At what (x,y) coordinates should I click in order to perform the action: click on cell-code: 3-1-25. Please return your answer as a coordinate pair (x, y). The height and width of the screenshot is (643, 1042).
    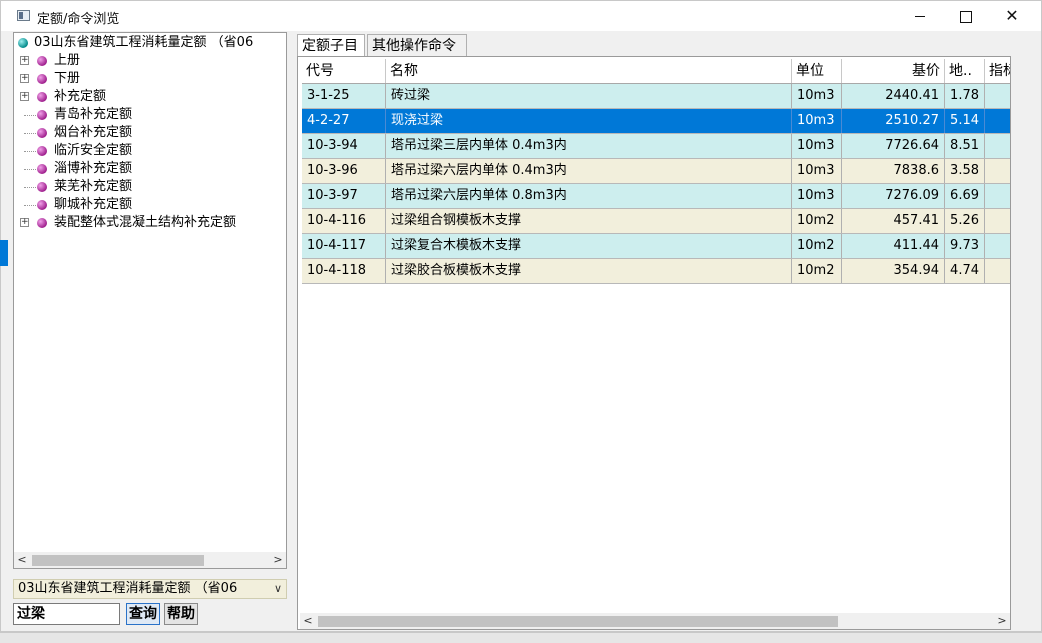
    Looking at the image, I should click on (344, 96).